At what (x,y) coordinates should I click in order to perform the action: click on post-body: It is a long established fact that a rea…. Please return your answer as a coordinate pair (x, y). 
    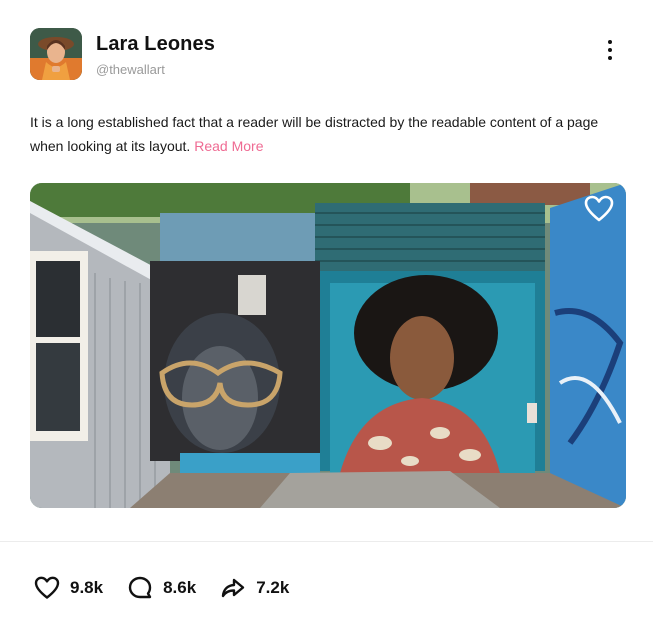
    Looking at the image, I should click on (330, 134).